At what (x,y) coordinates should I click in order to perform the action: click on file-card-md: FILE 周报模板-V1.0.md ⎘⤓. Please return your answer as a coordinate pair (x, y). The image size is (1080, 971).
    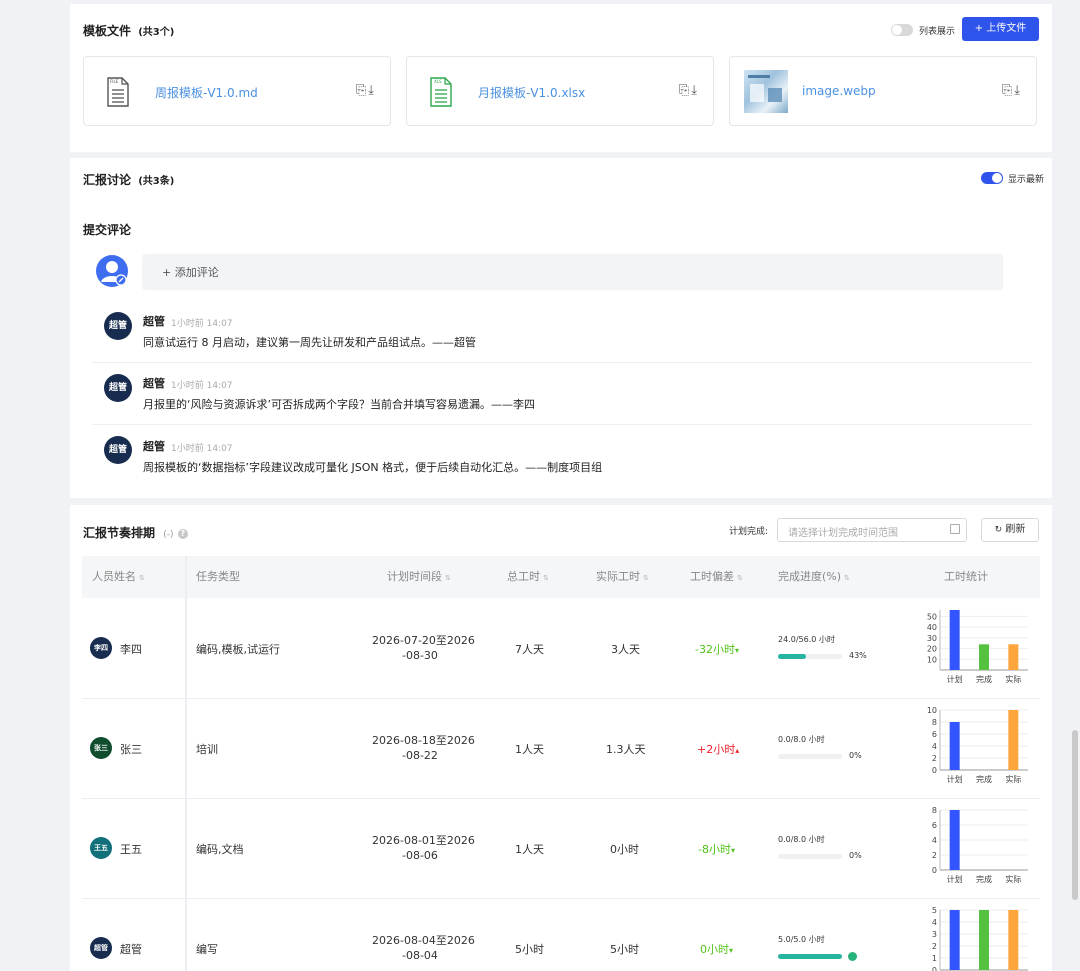
    Looking at the image, I should click on (237, 91).